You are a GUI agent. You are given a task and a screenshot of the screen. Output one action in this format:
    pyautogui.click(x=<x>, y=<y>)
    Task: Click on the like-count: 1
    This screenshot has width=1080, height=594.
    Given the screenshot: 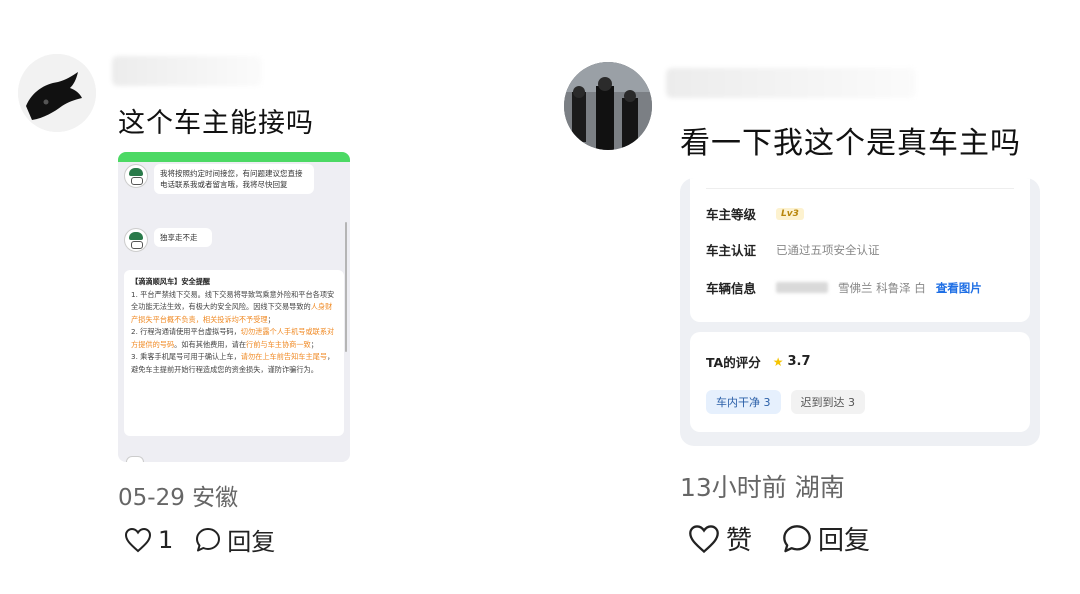 What is the action you would take?
    pyautogui.click(x=166, y=539)
    